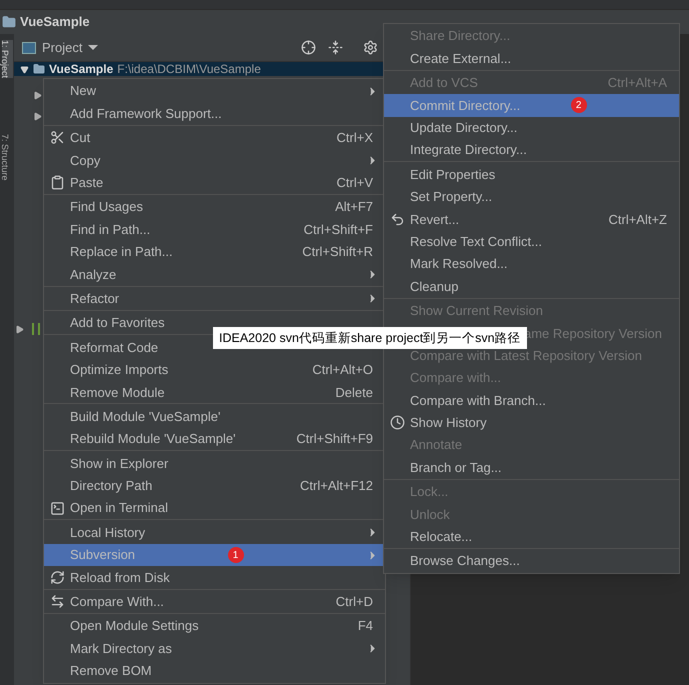  What do you see at coordinates (214, 577) in the screenshot?
I see `menu-item: Reload from Disk` at bounding box center [214, 577].